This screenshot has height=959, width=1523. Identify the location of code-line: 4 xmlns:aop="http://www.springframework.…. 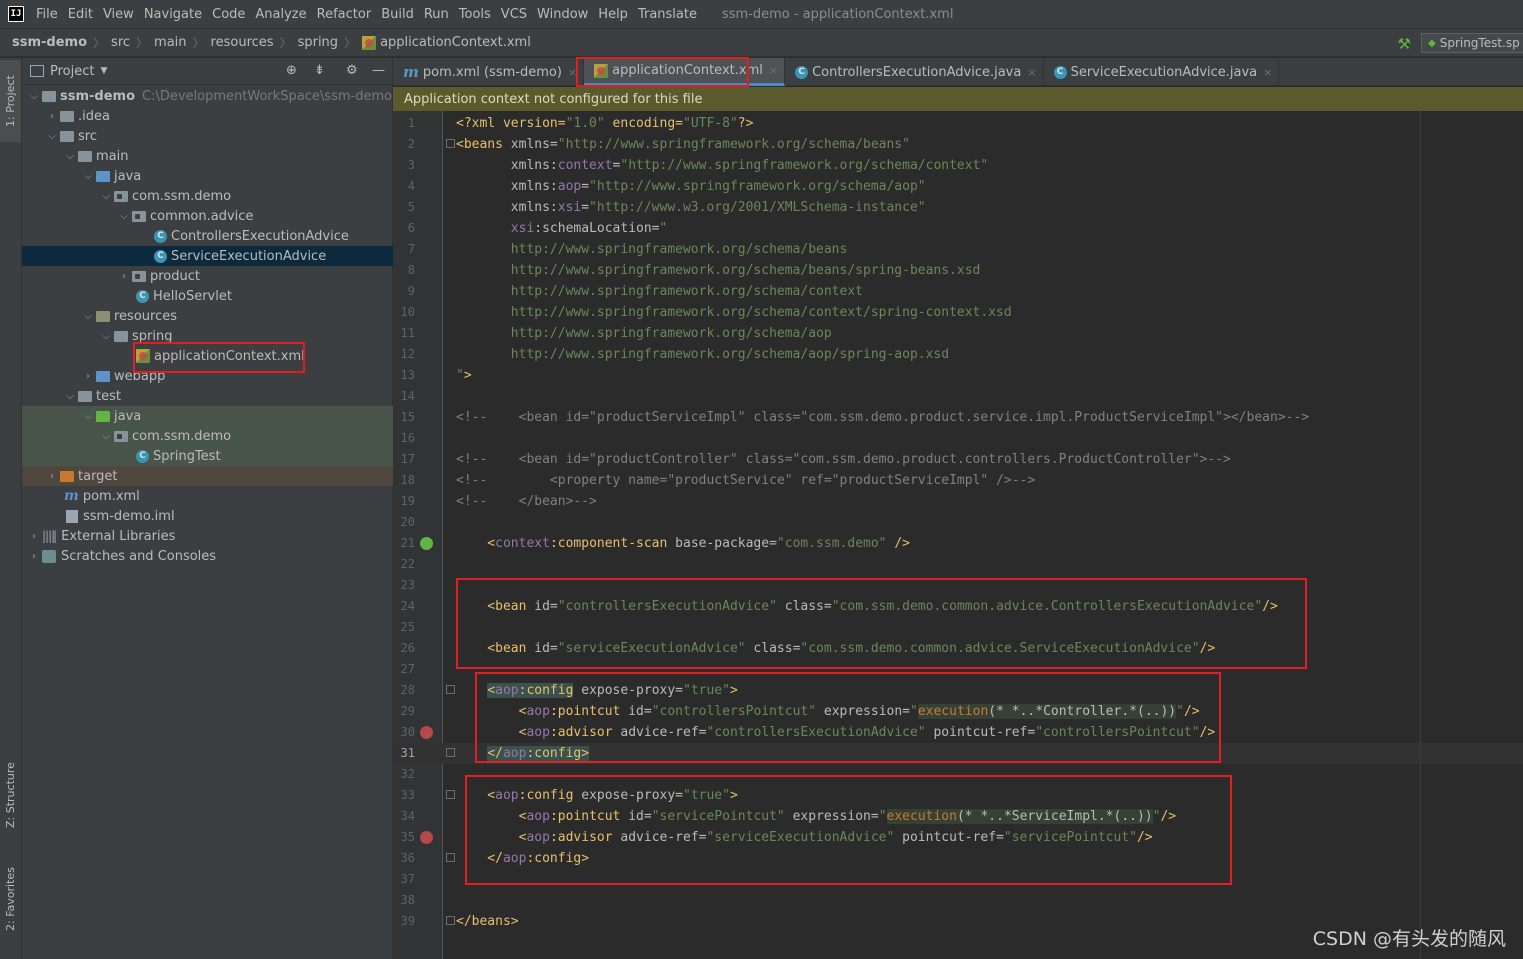
(958, 186).